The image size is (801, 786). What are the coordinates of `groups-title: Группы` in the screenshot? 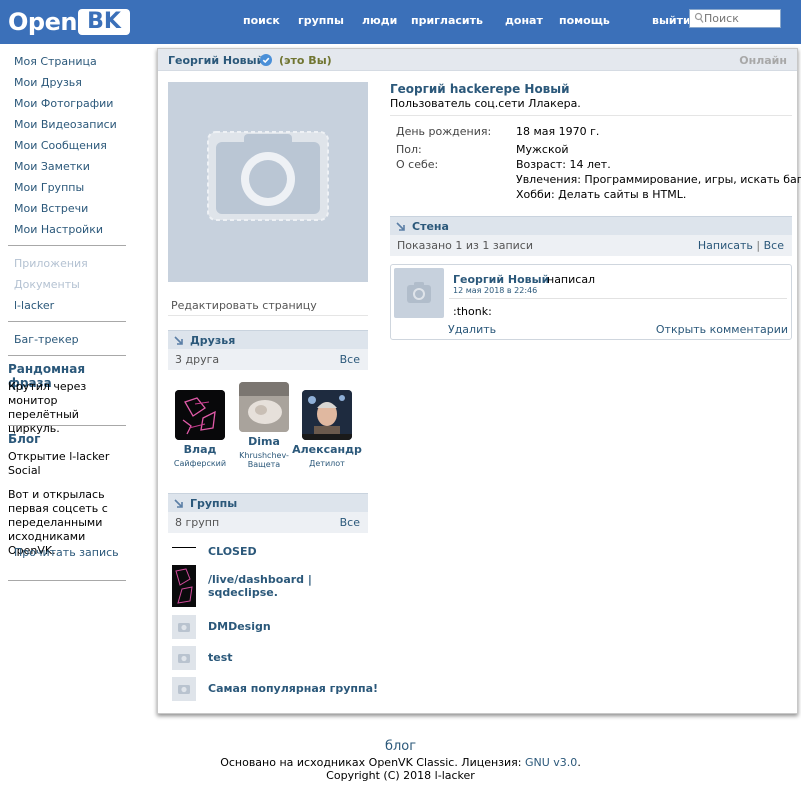 It's located at (214, 503).